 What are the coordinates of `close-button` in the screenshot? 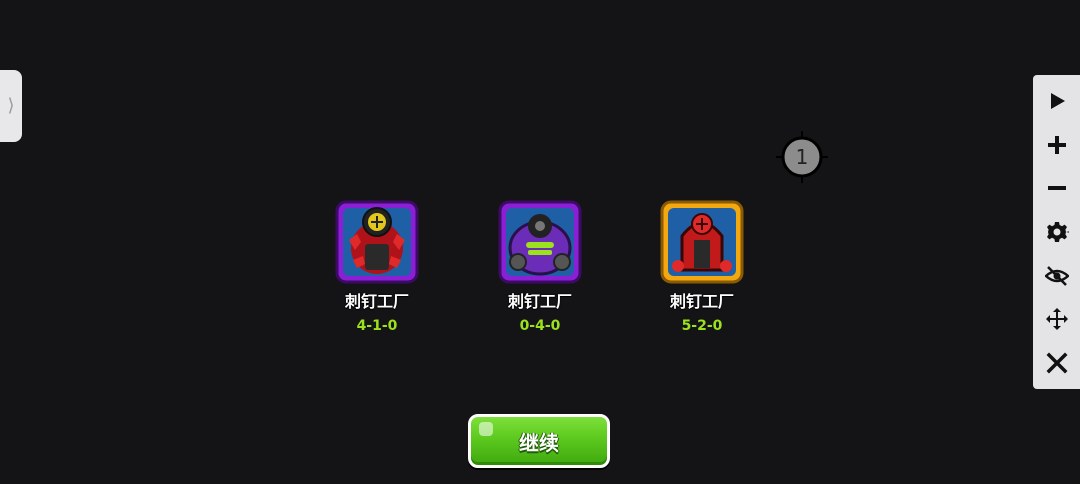 It's located at (1057, 363).